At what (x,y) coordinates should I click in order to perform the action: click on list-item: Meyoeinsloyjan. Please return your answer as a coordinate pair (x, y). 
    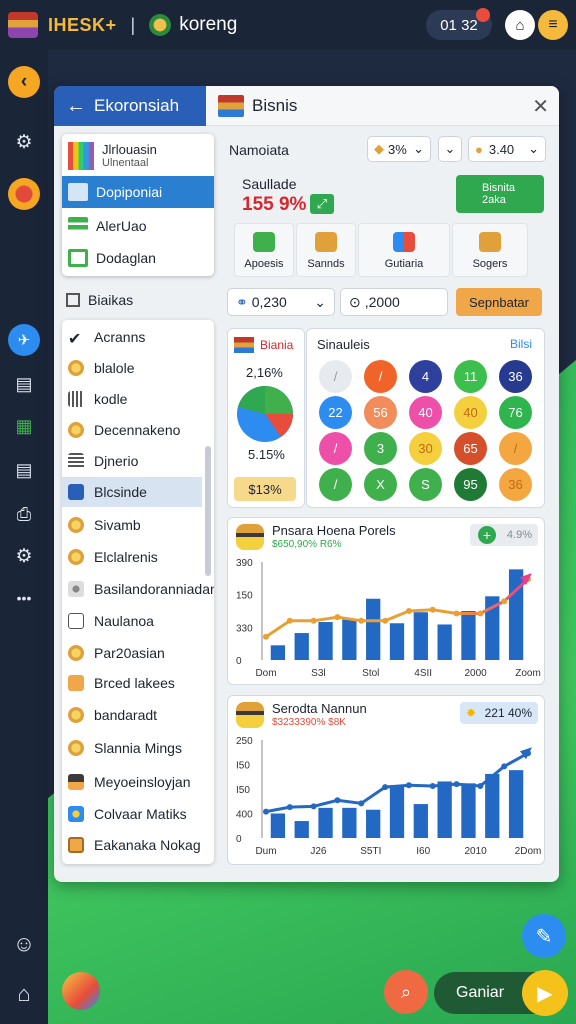
    Looking at the image, I should click on (132, 782).